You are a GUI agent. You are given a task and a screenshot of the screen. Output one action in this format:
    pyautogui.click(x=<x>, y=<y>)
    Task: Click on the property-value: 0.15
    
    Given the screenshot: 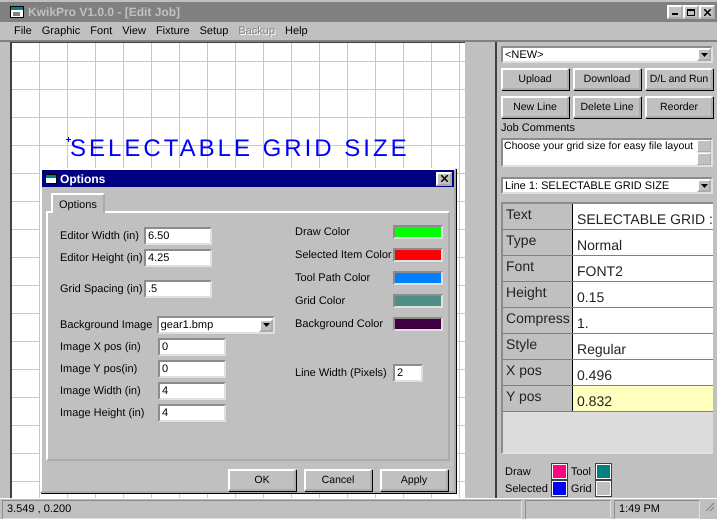 What is the action you would take?
    pyautogui.click(x=643, y=294)
    